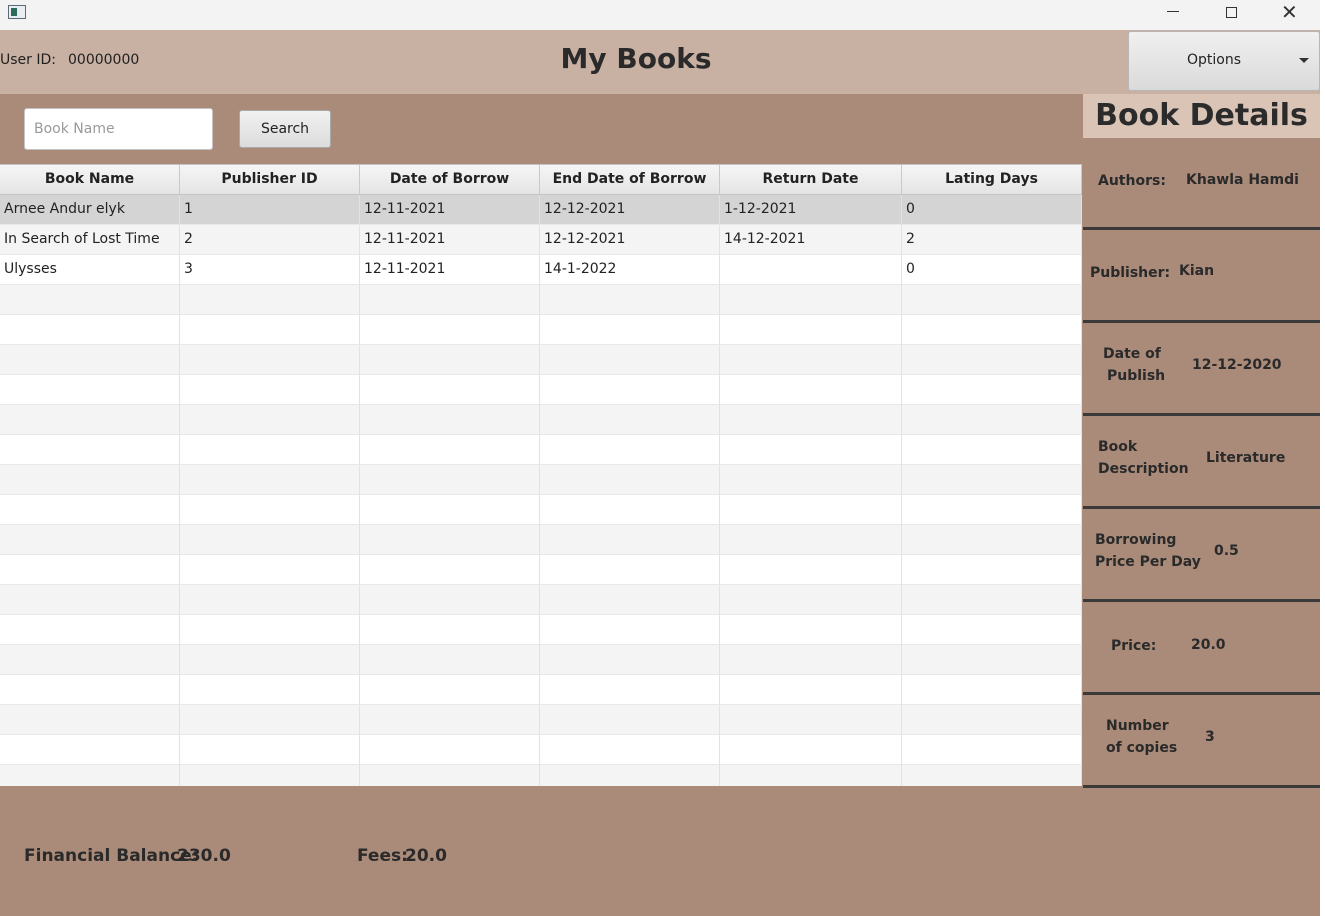  Describe the element at coordinates (426, 856) in the screenshot. I see `fees-value: 20.0` at that location.